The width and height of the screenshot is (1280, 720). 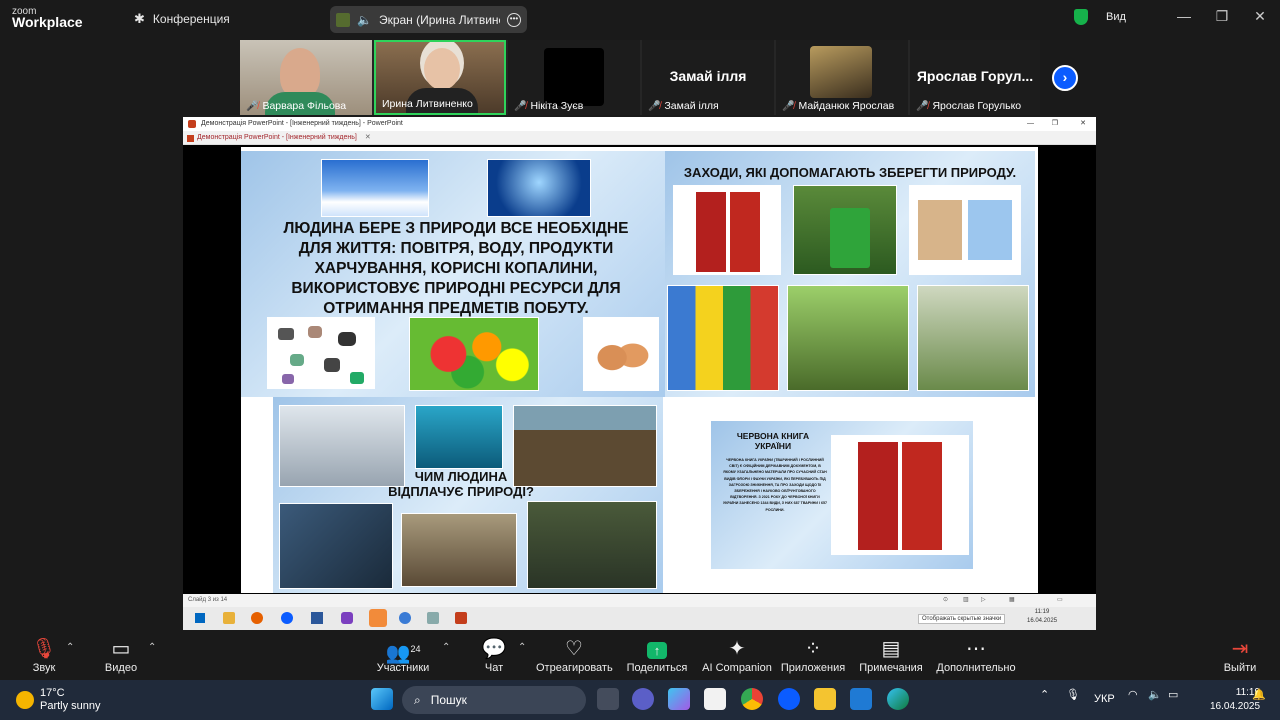 I want to click on share-label: Экран (Ирина Литвиненко, so click(x=439, y=19).